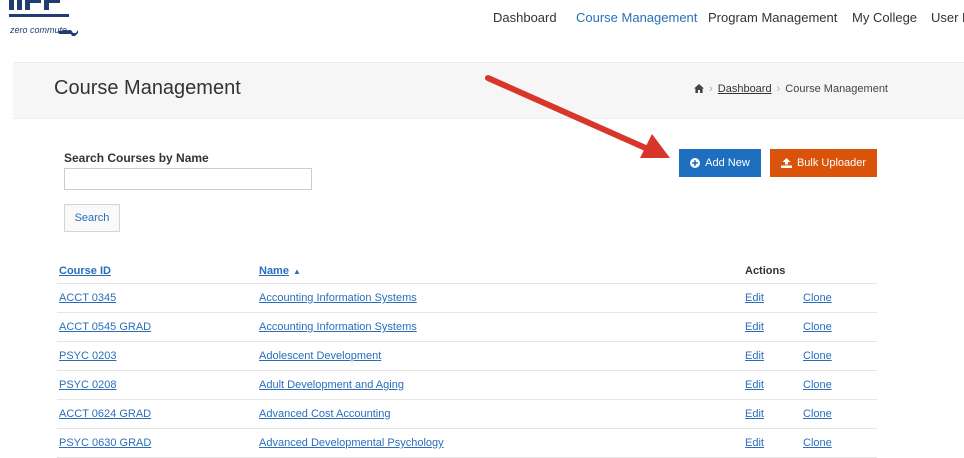 This screenshot has height=458, width=964. Describe the element at coordinates (947, 17) in the screenshot. I see `nav-item-user-management: User M` at that location.